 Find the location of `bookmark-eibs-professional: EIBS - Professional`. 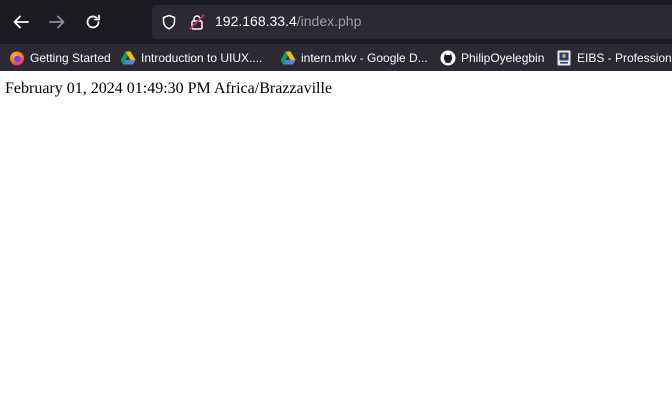

bookmark-eibs-professional: EIBS - Professional is located at coordinates (614, 58).